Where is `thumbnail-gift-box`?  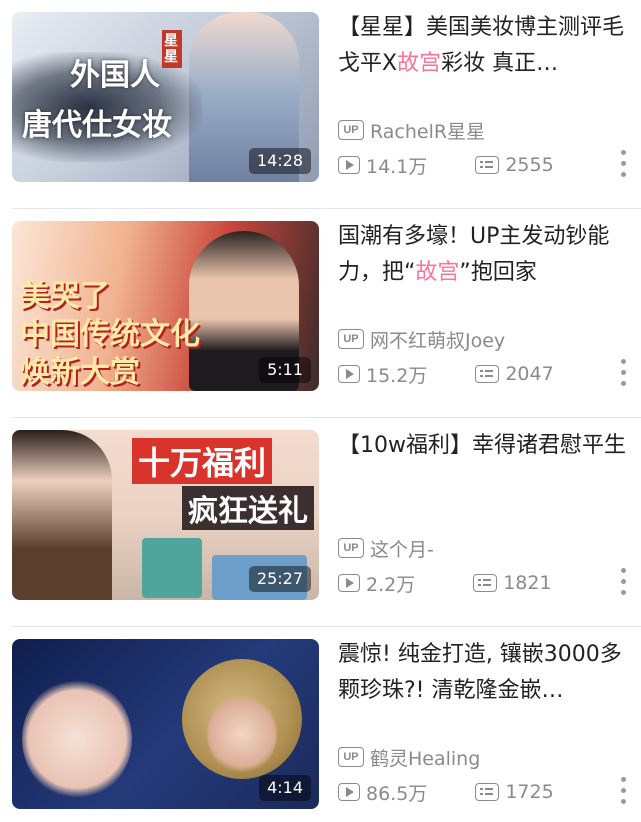
thumbnail-gift-box is located at coordinates (172, 568).